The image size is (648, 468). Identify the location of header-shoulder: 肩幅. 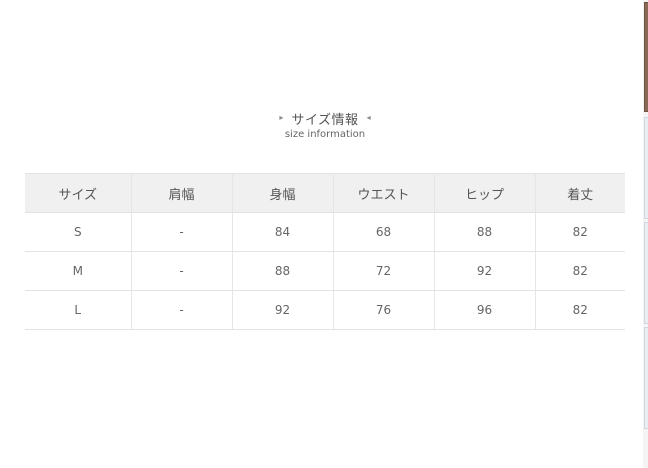
(181, 193).